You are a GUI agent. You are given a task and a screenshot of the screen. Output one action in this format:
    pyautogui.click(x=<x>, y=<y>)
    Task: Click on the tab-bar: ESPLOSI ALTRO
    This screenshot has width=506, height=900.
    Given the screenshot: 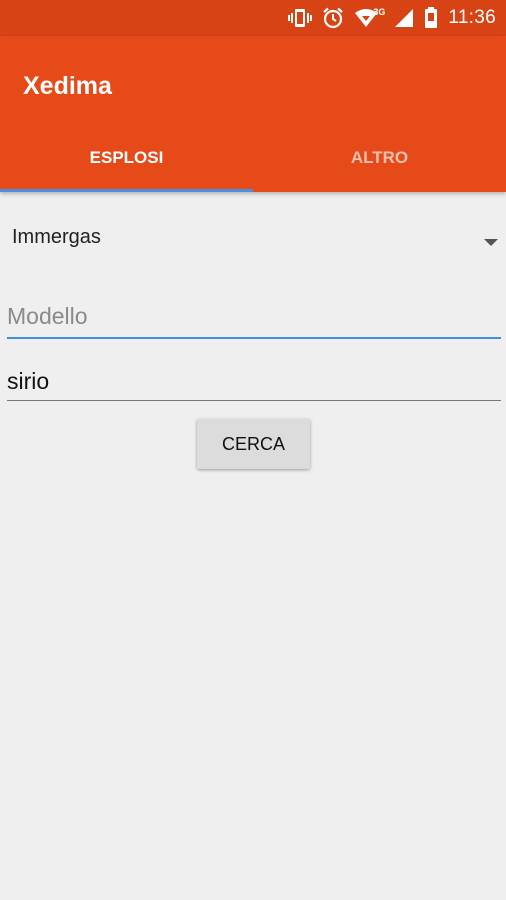 What is the action you would take?
    pyautogui.click(x=253, y=158)
    